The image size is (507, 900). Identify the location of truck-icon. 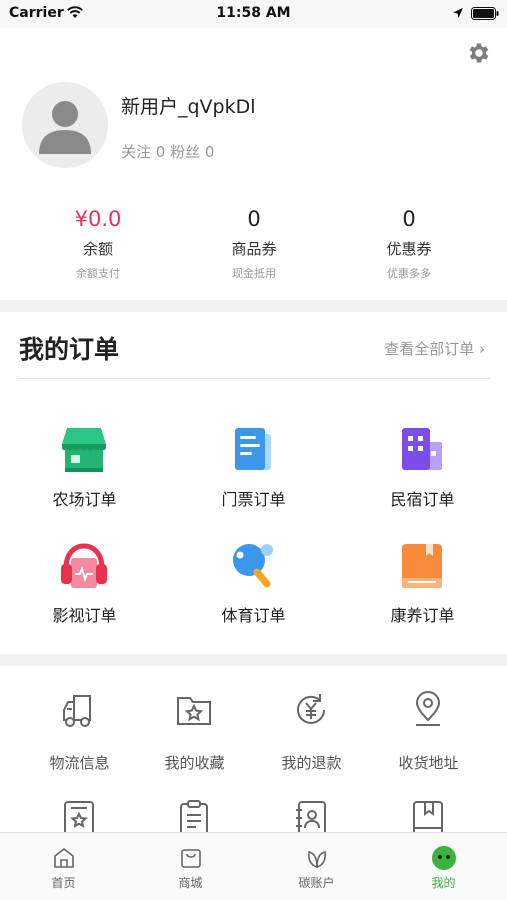
(77, 711).